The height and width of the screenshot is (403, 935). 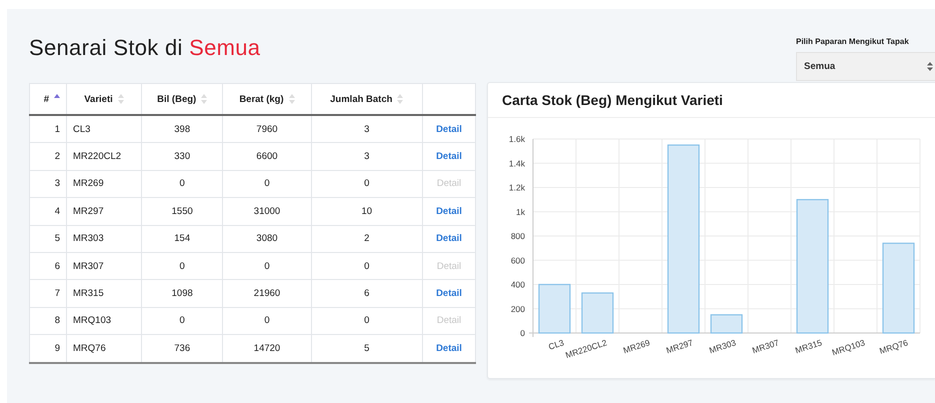 What do you see at coordinates (267, 238) in the screenshot?
I see `table-cell: 3080` at bounding box center [267, 238].